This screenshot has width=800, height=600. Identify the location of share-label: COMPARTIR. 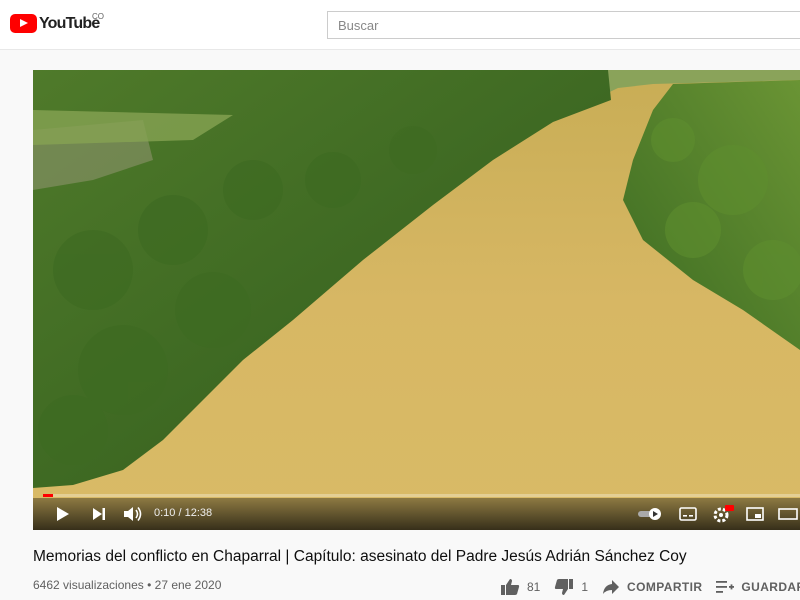
(665, 587).